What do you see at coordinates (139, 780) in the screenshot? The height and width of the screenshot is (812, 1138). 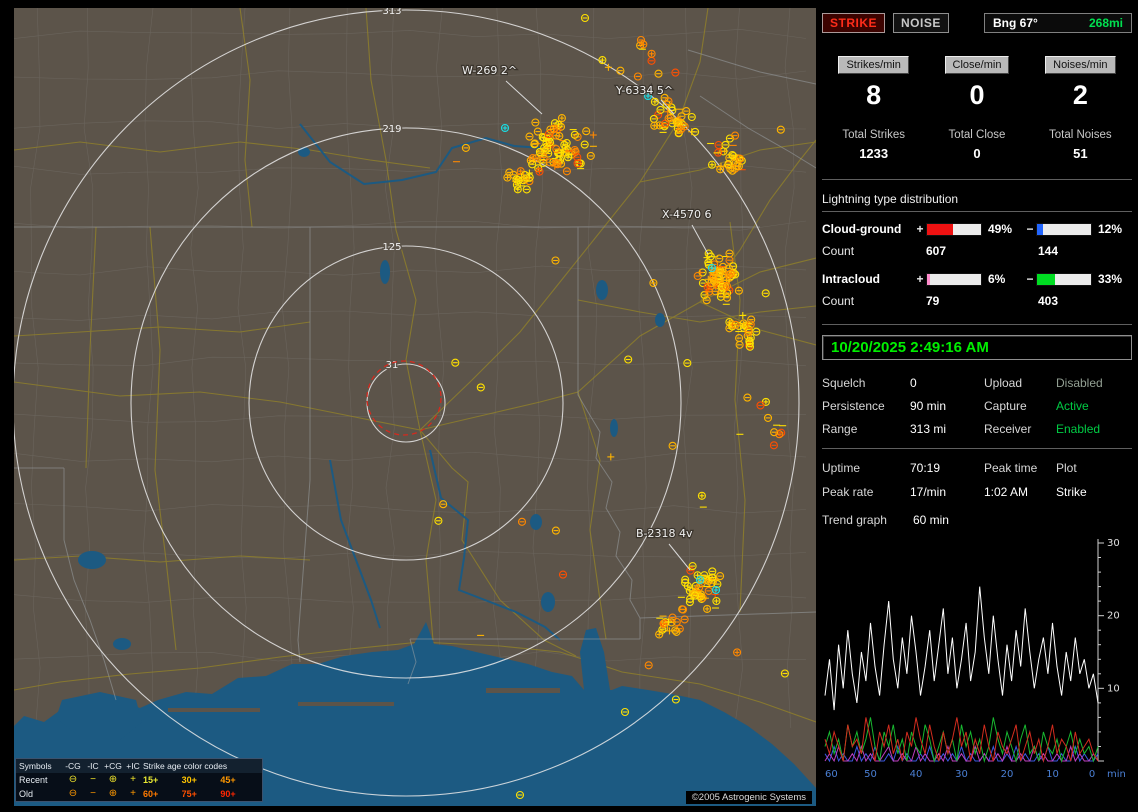 I see `legend-row-recent: Recent ⊖ − ⊕ + 15+ 30+ 45+` at bounding box center [139, 780].